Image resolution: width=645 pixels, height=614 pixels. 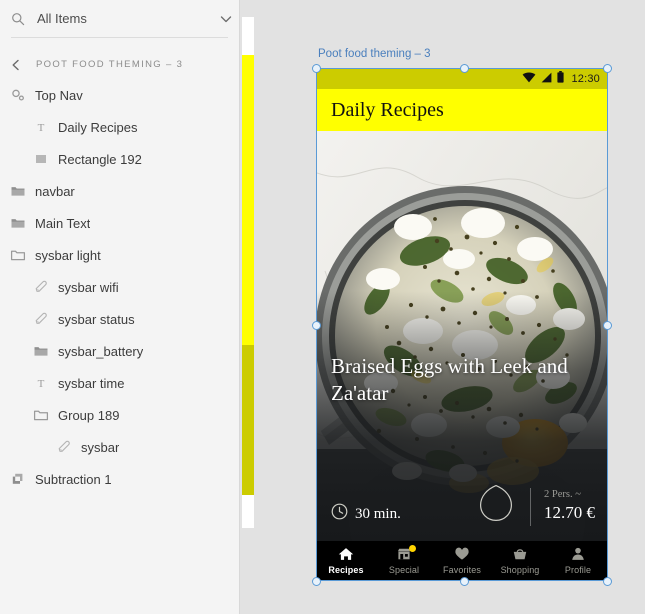 I want to click on search-input, so click(x=125, y=18).